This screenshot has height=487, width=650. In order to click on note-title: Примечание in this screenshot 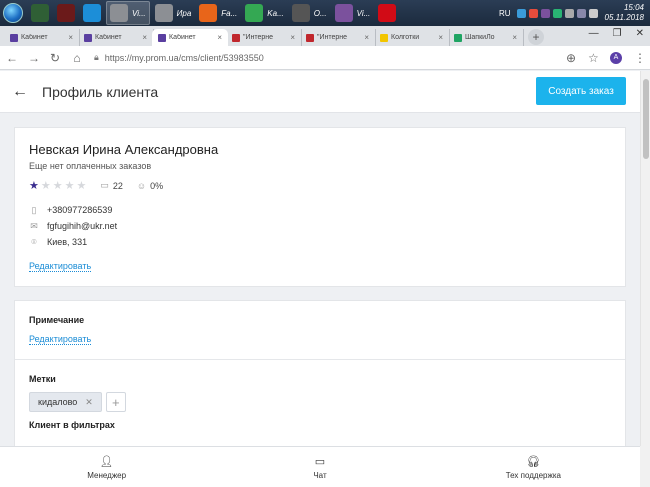, I will do `click(57, 320)`.